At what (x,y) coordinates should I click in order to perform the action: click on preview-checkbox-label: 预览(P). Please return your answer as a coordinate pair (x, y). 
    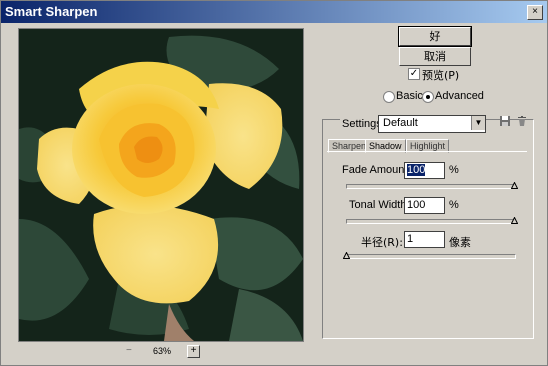
    Looking at the image, I should click on (441, 75).